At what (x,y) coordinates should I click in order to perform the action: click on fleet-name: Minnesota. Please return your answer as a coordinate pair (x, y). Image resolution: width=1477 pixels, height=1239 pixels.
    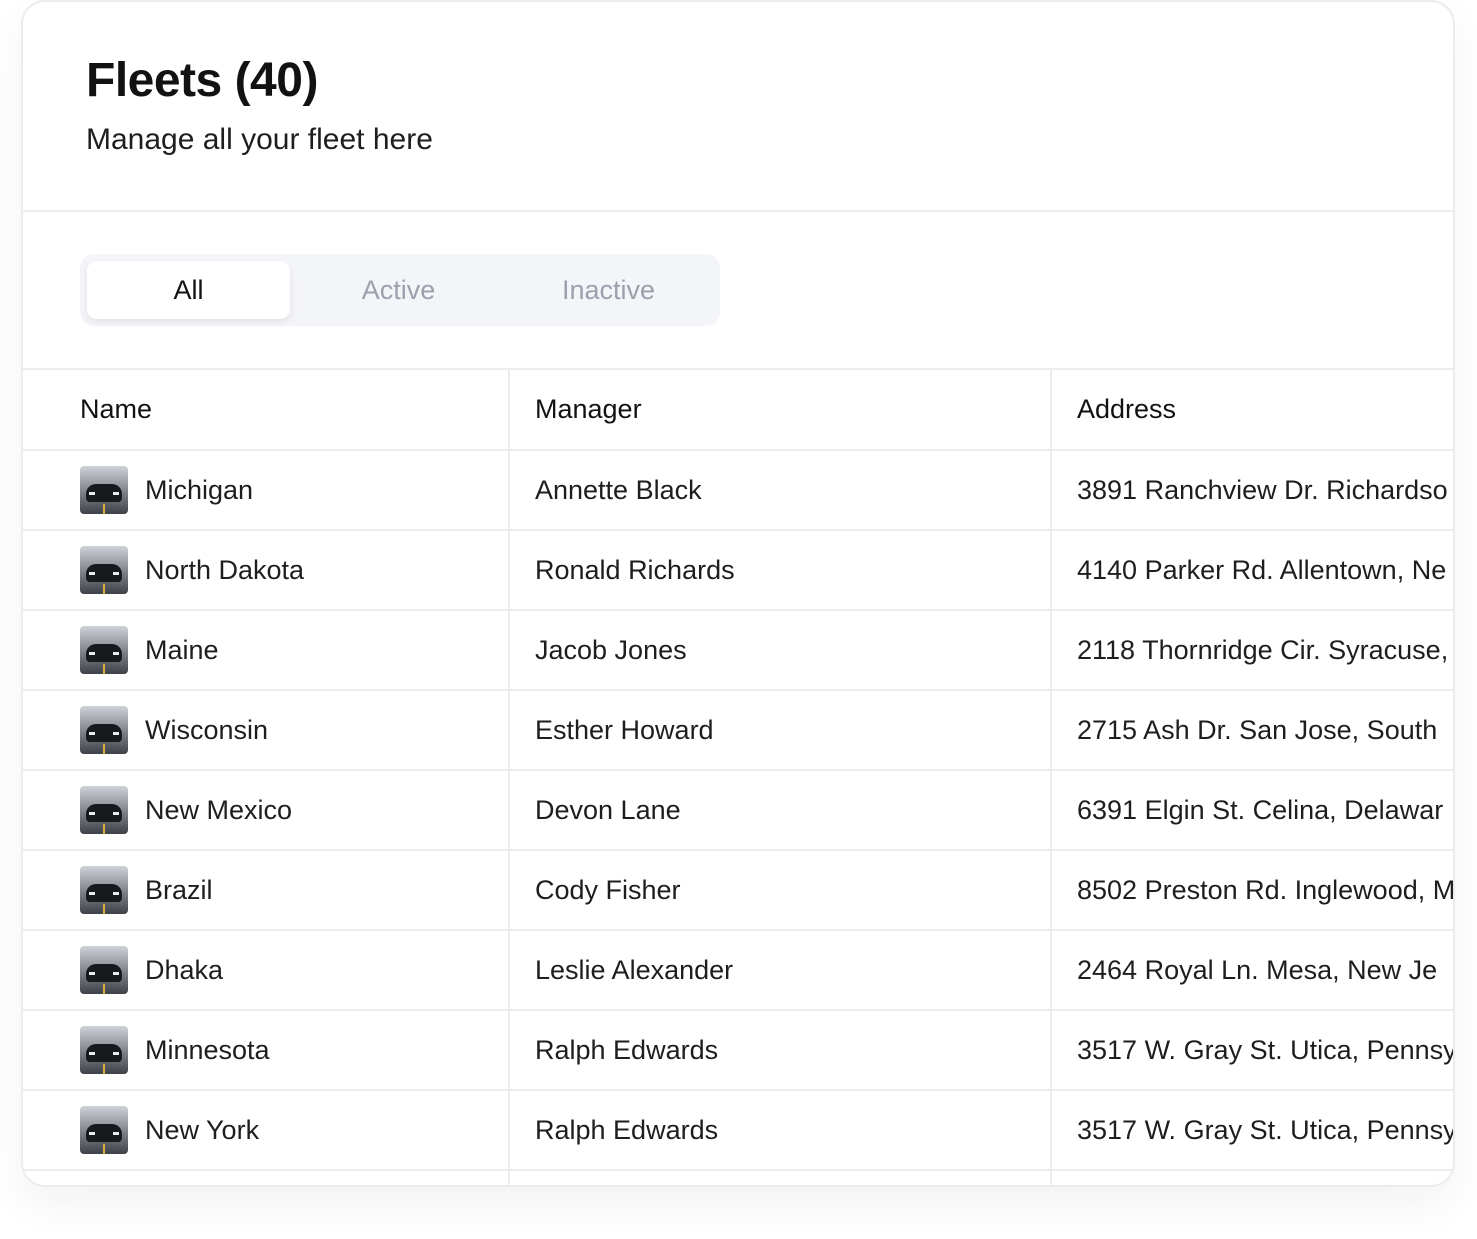
    Looking at the image, I should click on (207, 1050).